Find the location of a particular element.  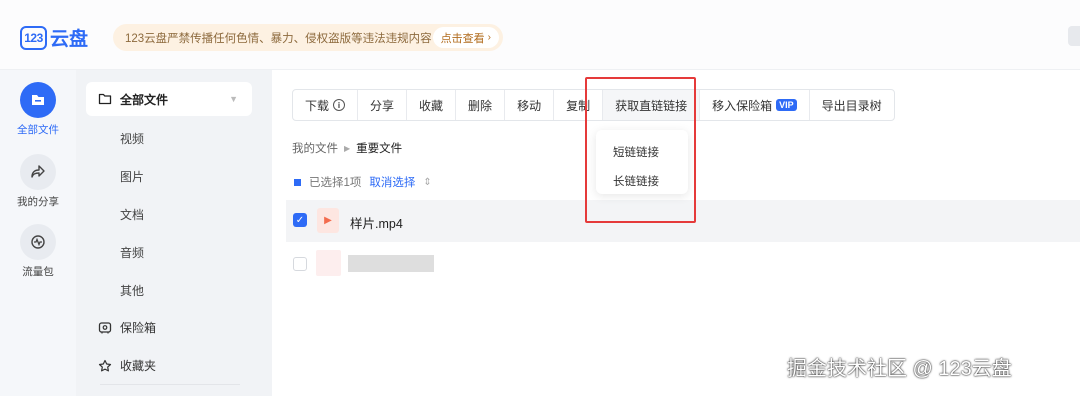

favorite-button: 收藏 is located at coordinates (432, 105).